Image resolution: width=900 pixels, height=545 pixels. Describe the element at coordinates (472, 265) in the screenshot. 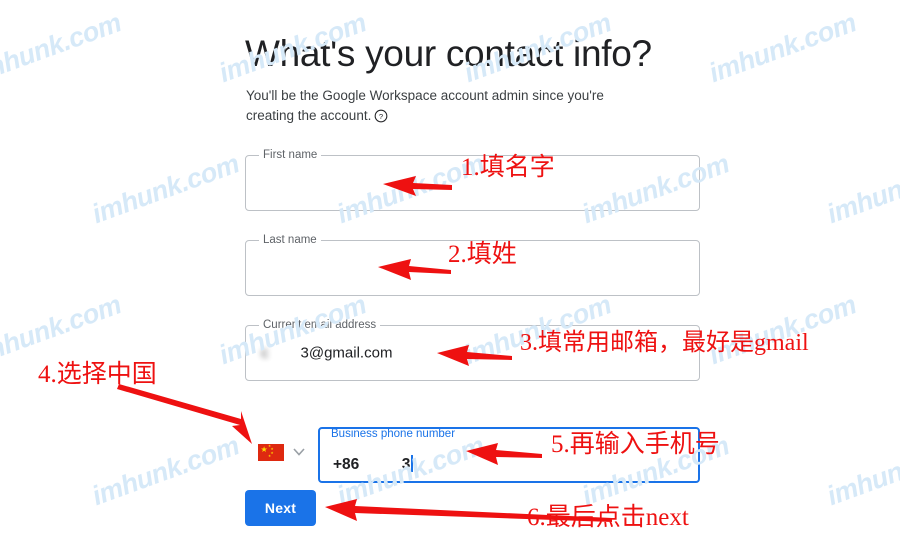

I see `last-name-field: Last name` at that location.